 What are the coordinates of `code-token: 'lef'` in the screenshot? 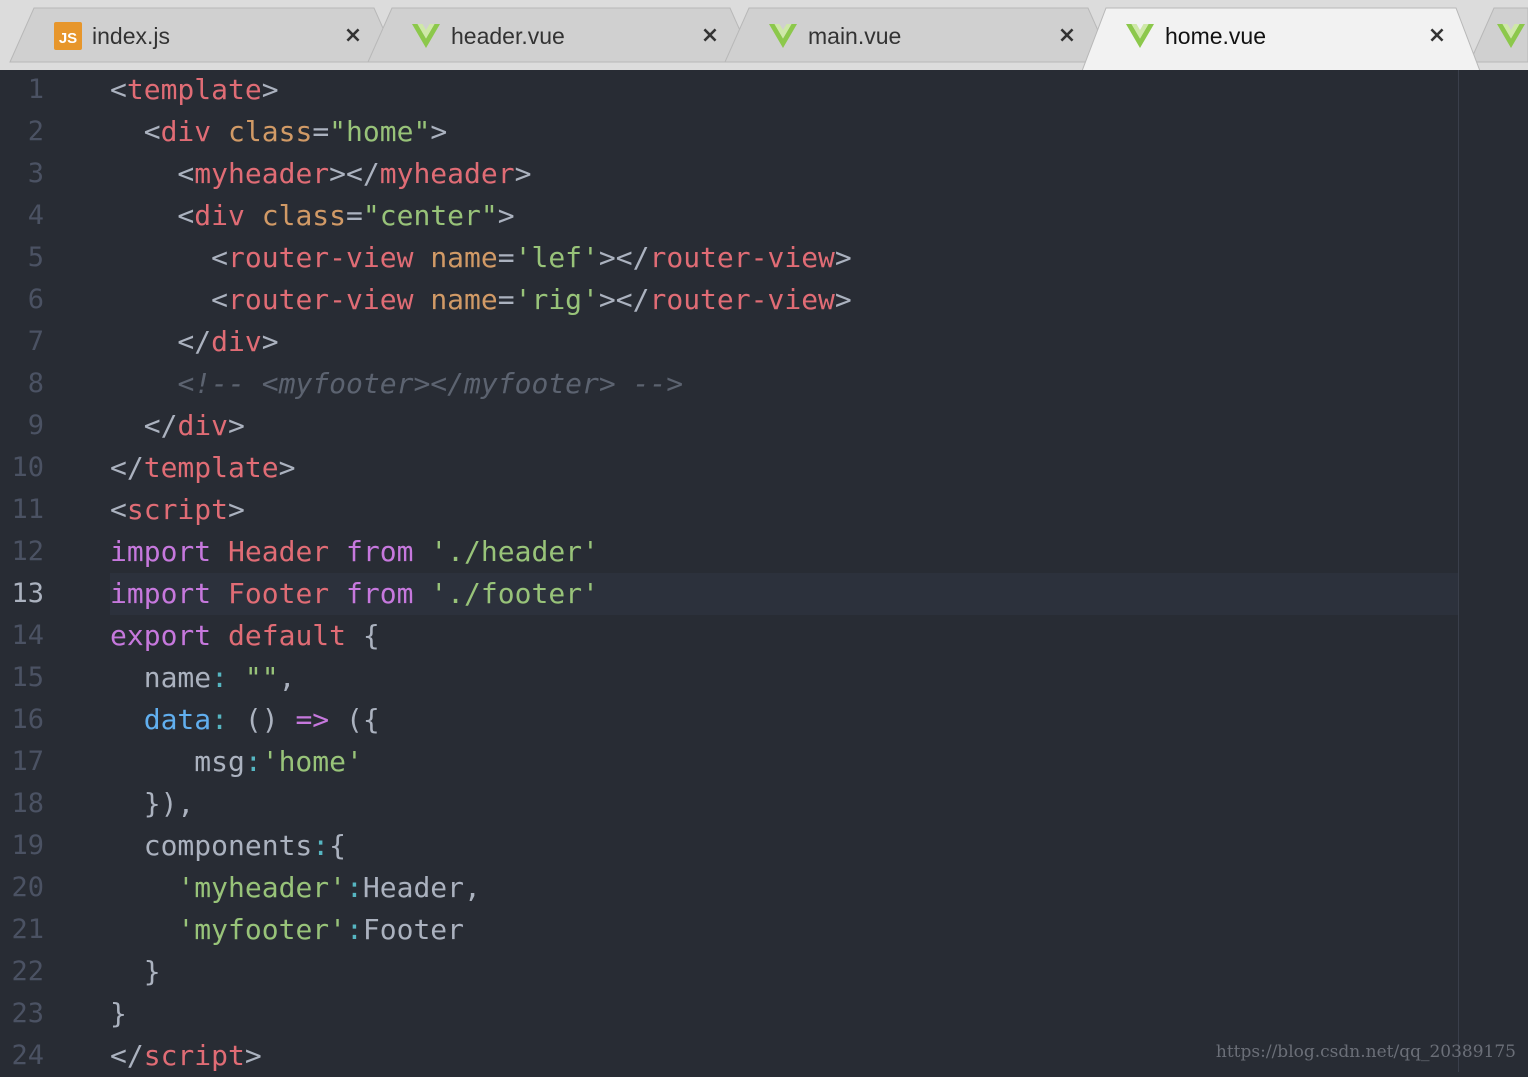 It's located at (556, 257).